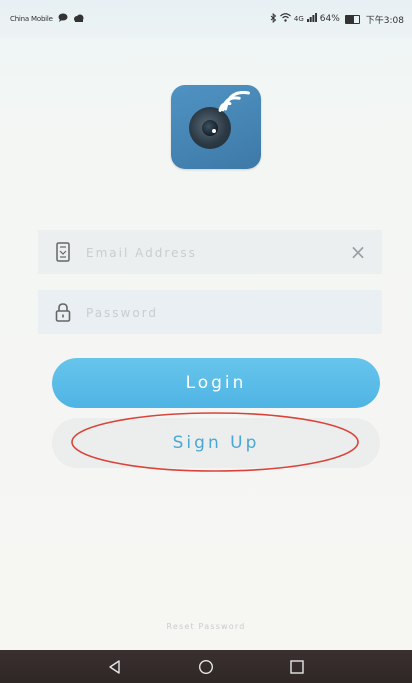 This screenshot has height=683, width=412. Describe the element at coordinates (311, 19) in the screenshot. I see `signal-icon` at that location.